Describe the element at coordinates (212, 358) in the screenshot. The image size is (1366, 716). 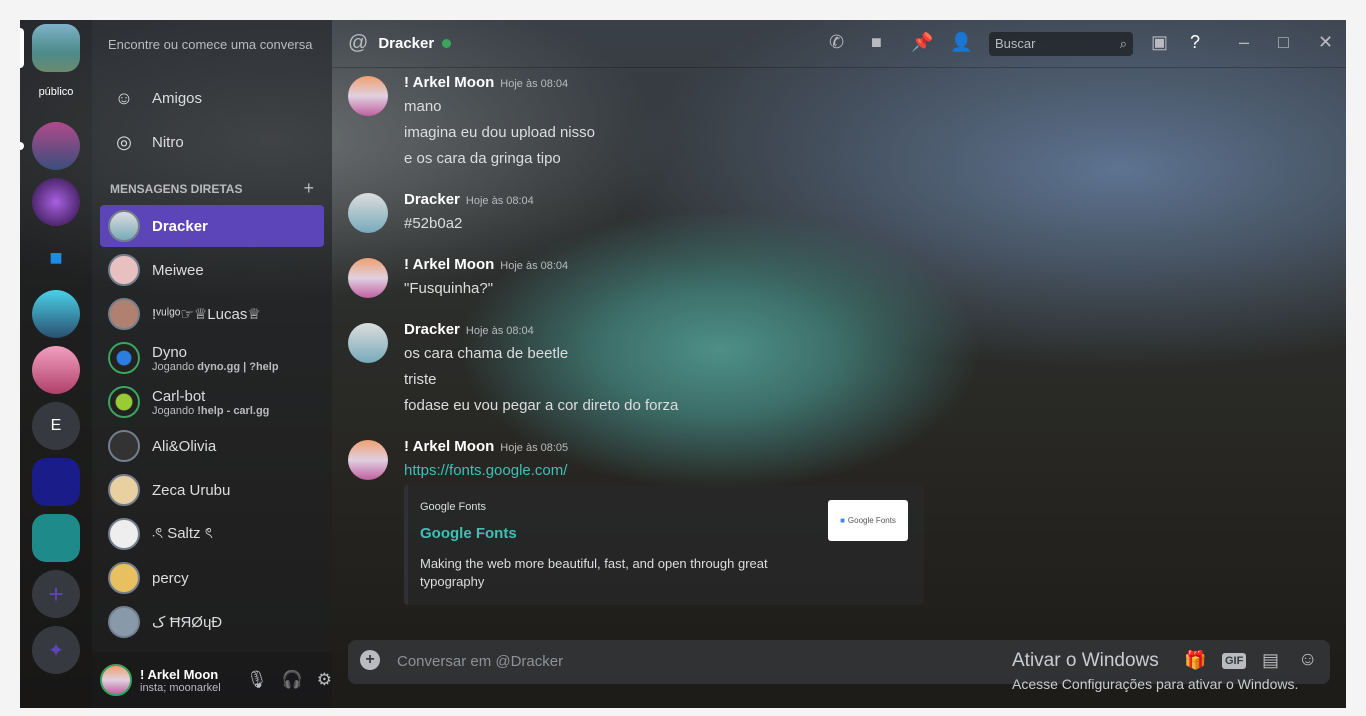
I see `dm-item: Dyno Jogando dyno.gg | ?help` at that location.